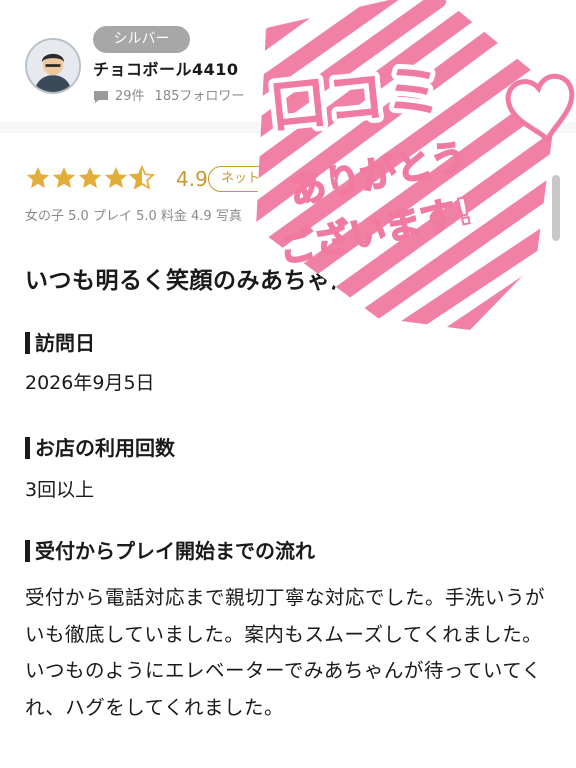 The height and width of the screenshot is (768, 576). I want to click on visit-date-heading: 訪問日, so click(60, 343).